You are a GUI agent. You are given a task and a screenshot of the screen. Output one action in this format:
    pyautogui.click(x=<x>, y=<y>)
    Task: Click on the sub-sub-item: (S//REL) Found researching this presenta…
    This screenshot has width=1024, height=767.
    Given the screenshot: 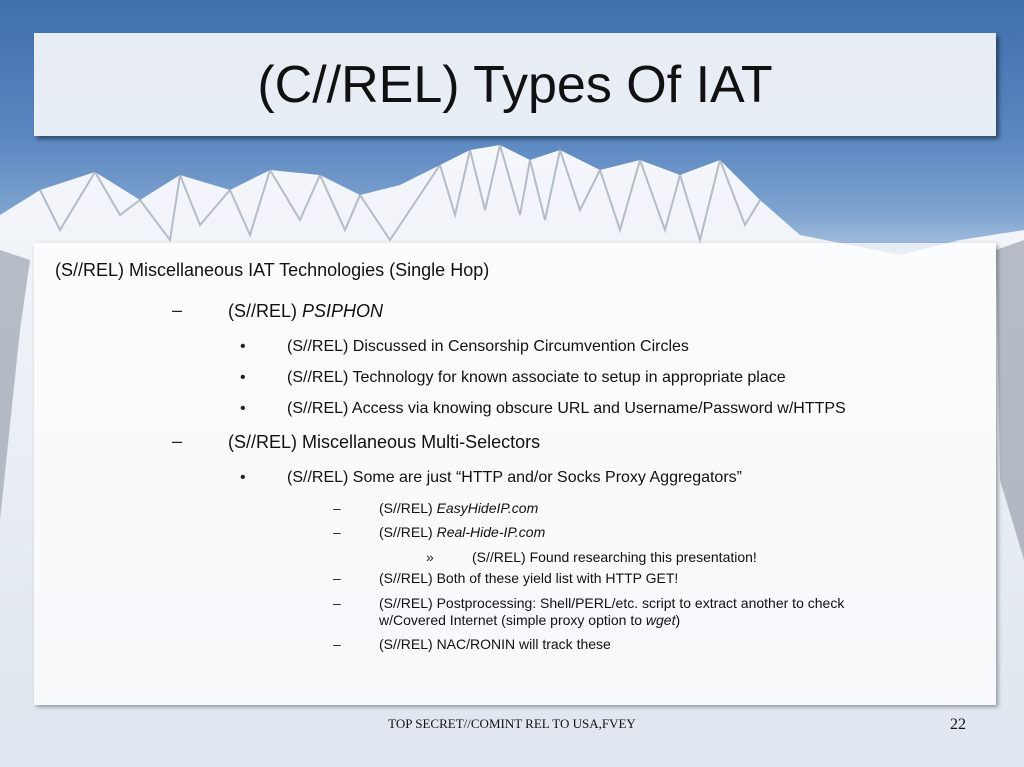 What is the action you would take?
    pyautogui.click(x=614, y=557)
    